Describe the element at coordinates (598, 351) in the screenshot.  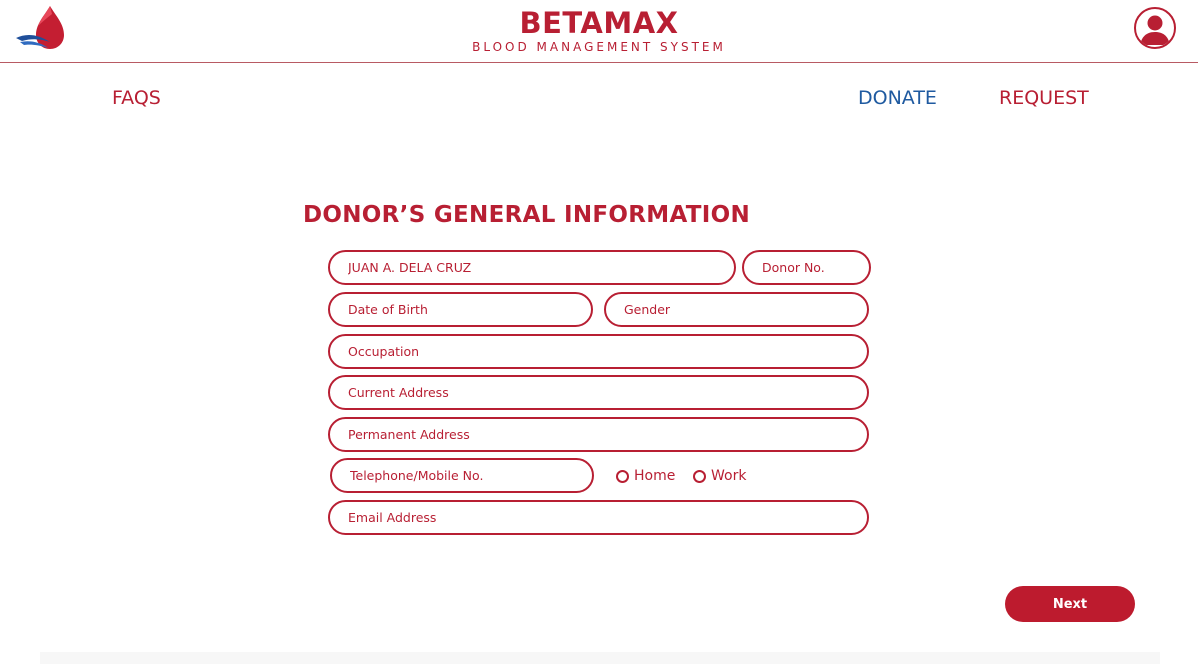
I see `occupation-input` at that location.